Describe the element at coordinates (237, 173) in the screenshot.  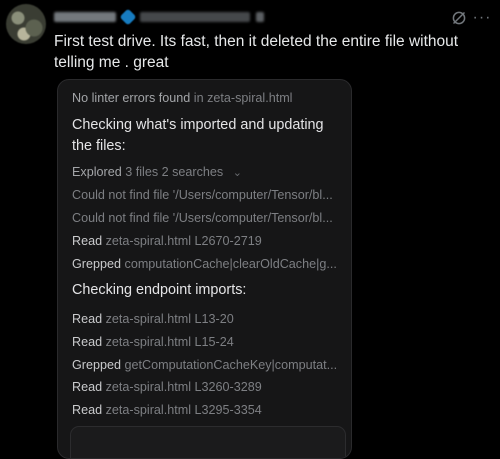
I see `chevron-down-icon: ⌄` at that location.